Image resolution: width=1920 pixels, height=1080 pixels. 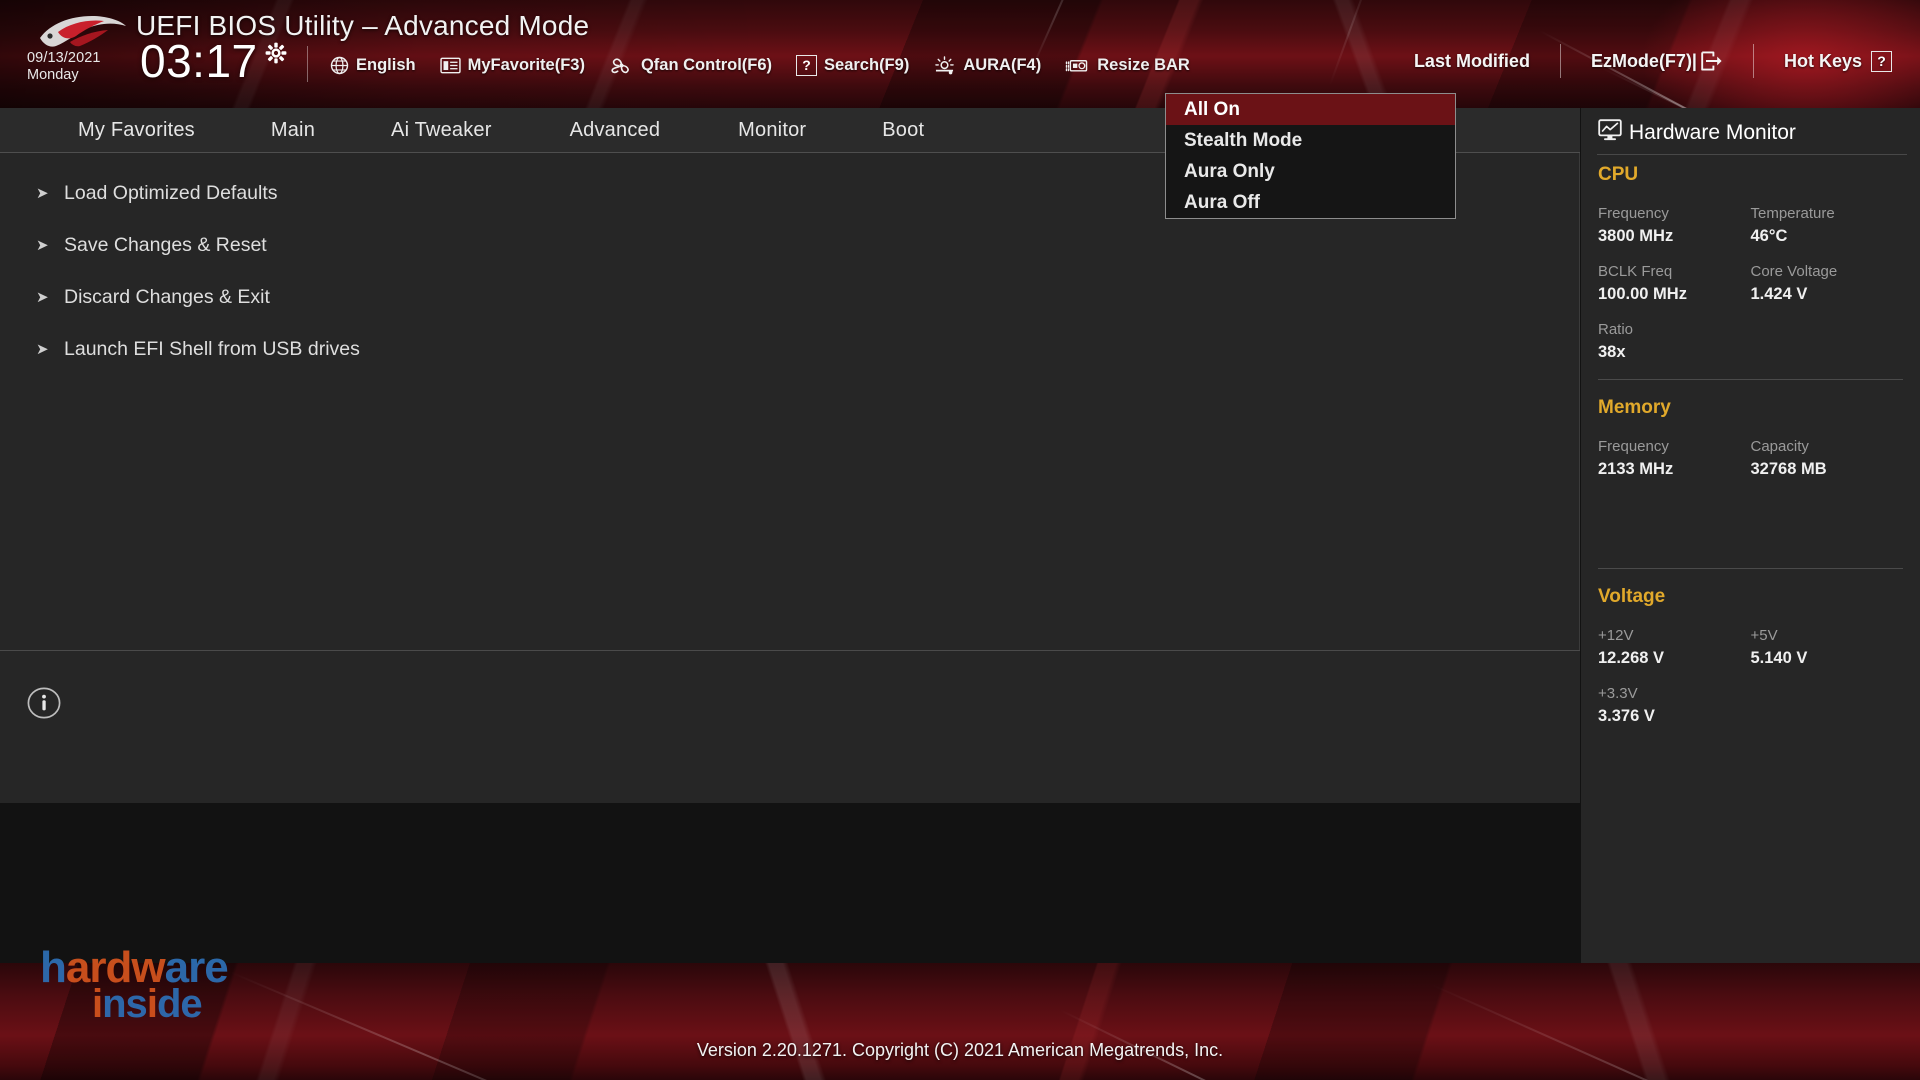 What do you see at coordinates (1779, 658) in the screenshot?
I see `hw-value: 5.140 V` at bounding box center [1779, 658].